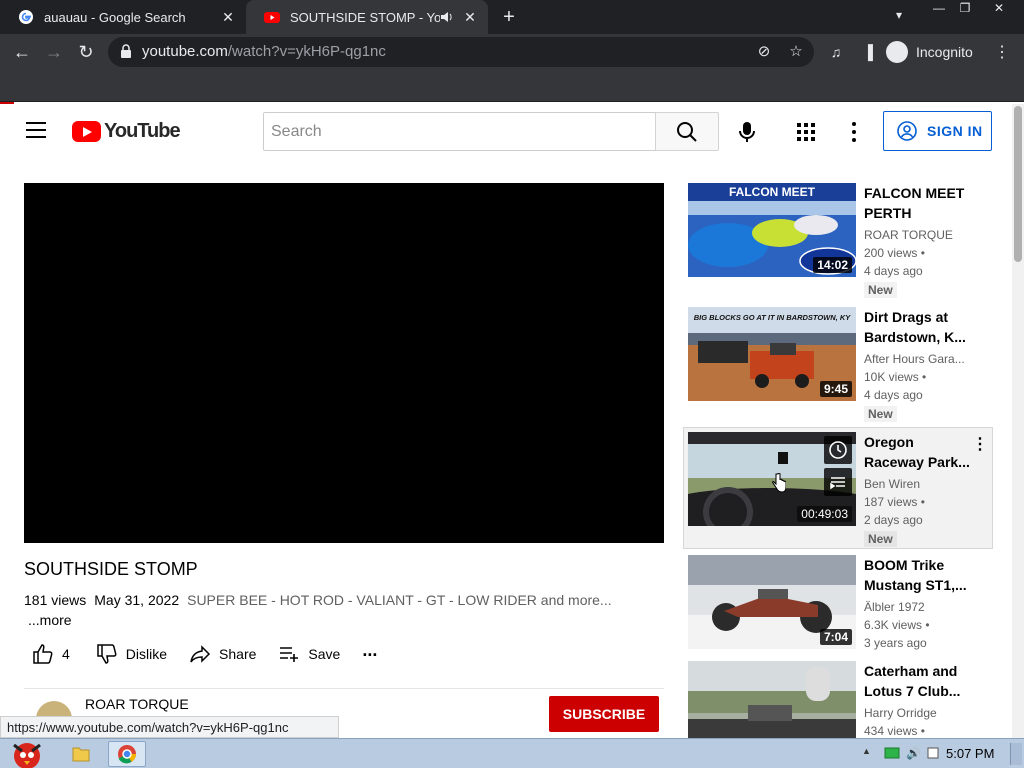 Image resolution: width=1024 pixels, height=768 pixels. What do you see at coordinates (604, 714) in the screenshot?
I see `subscribe-button: SUBSCRIBE` at bounding box center [604, 714].